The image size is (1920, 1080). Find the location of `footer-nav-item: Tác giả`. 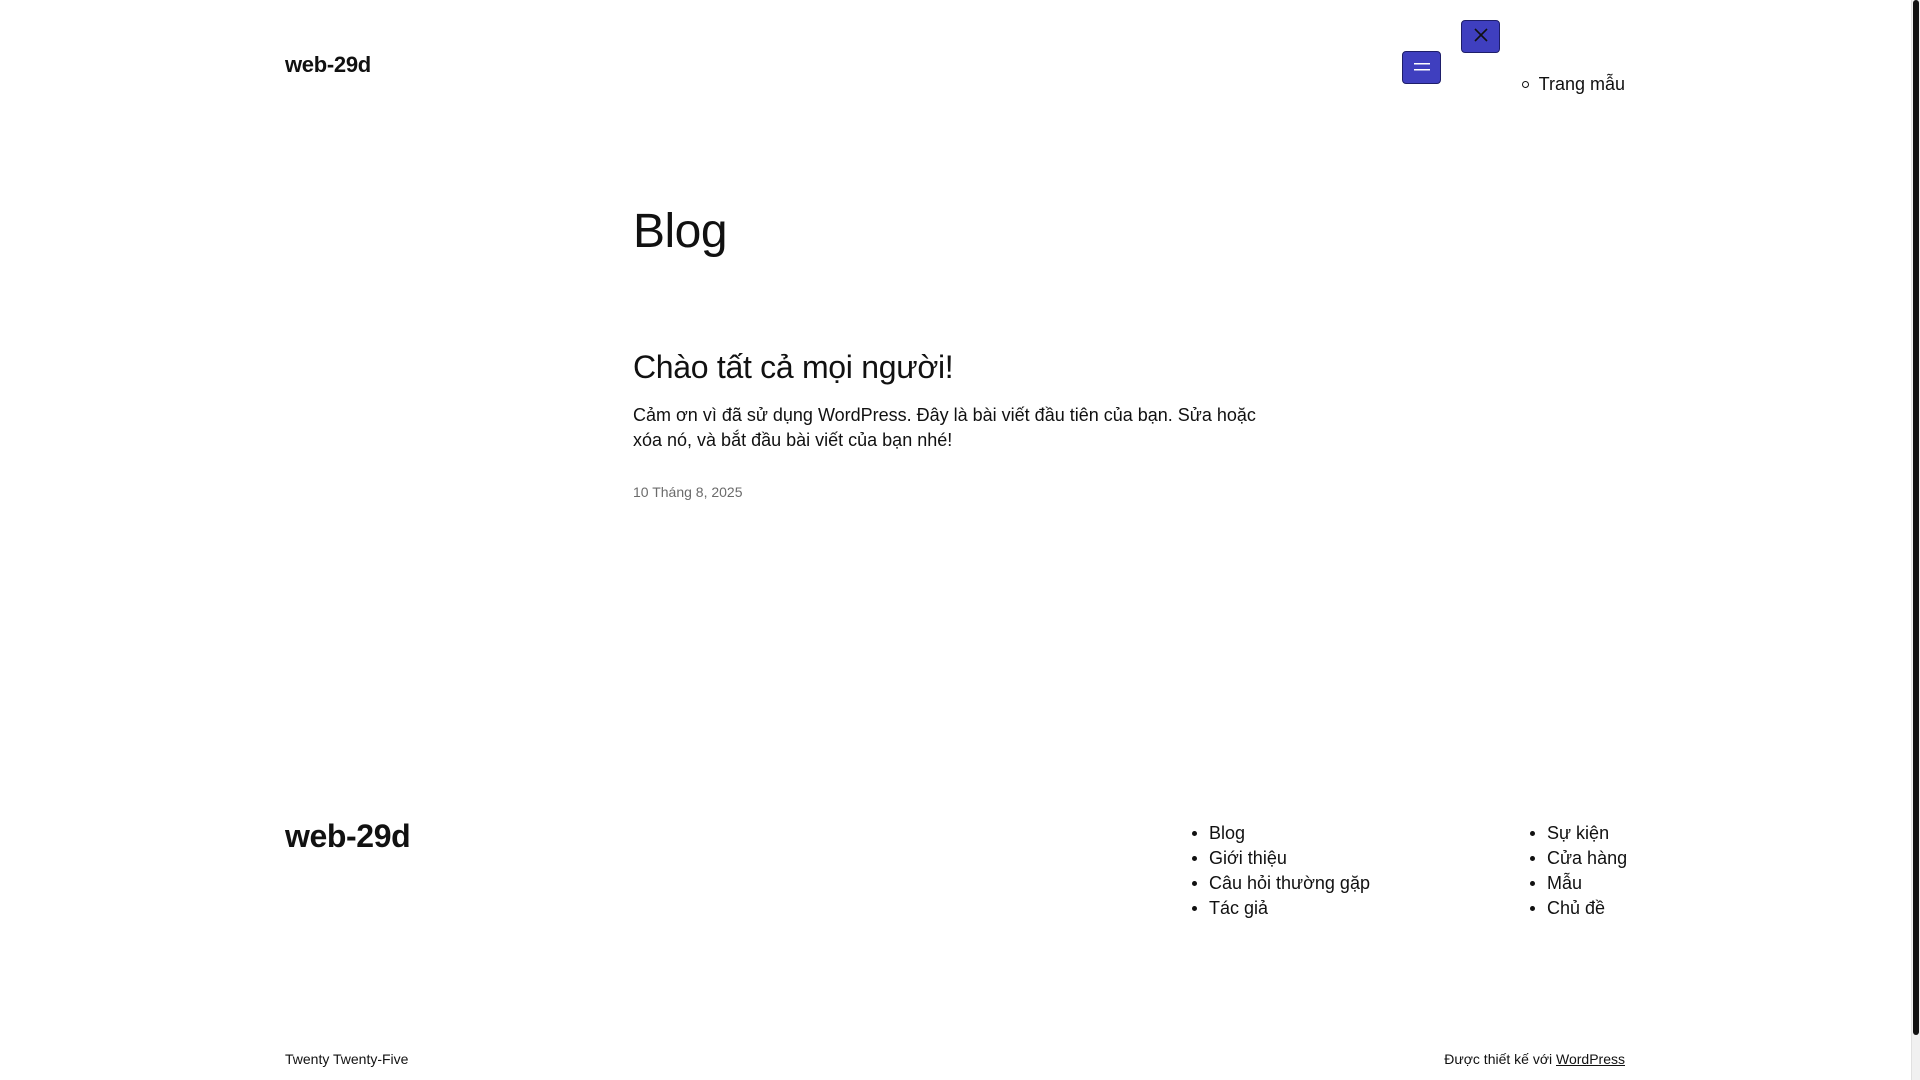

footer-nav-item: Tác giả is located at coordinates (1281, 908).